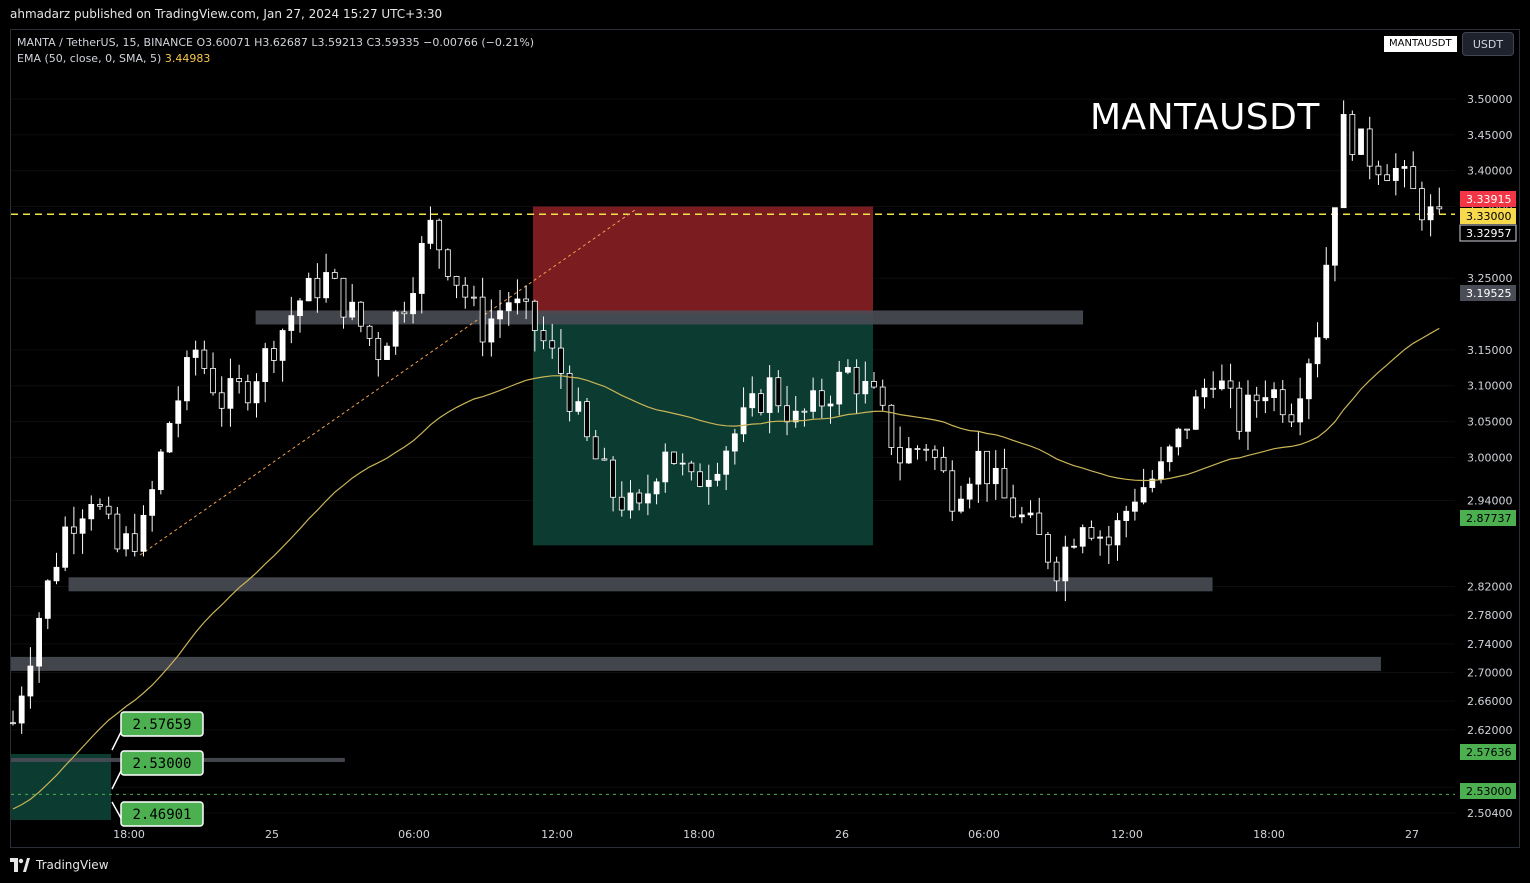 The image size is (1530, 883). Describe the element at coordinates (699, 834) in the screenshot. I see `x-tick-label: 18:00` at that location.